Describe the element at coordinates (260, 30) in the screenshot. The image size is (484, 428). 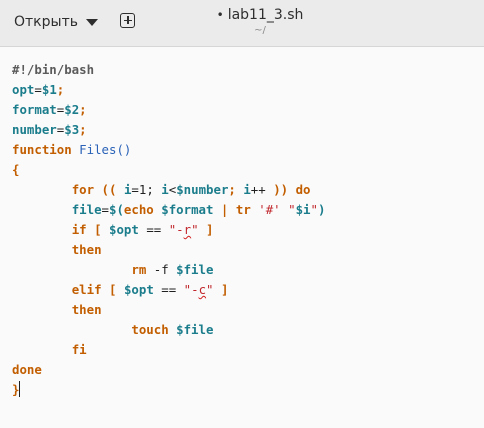
I see `document-path: ~/` at that location.